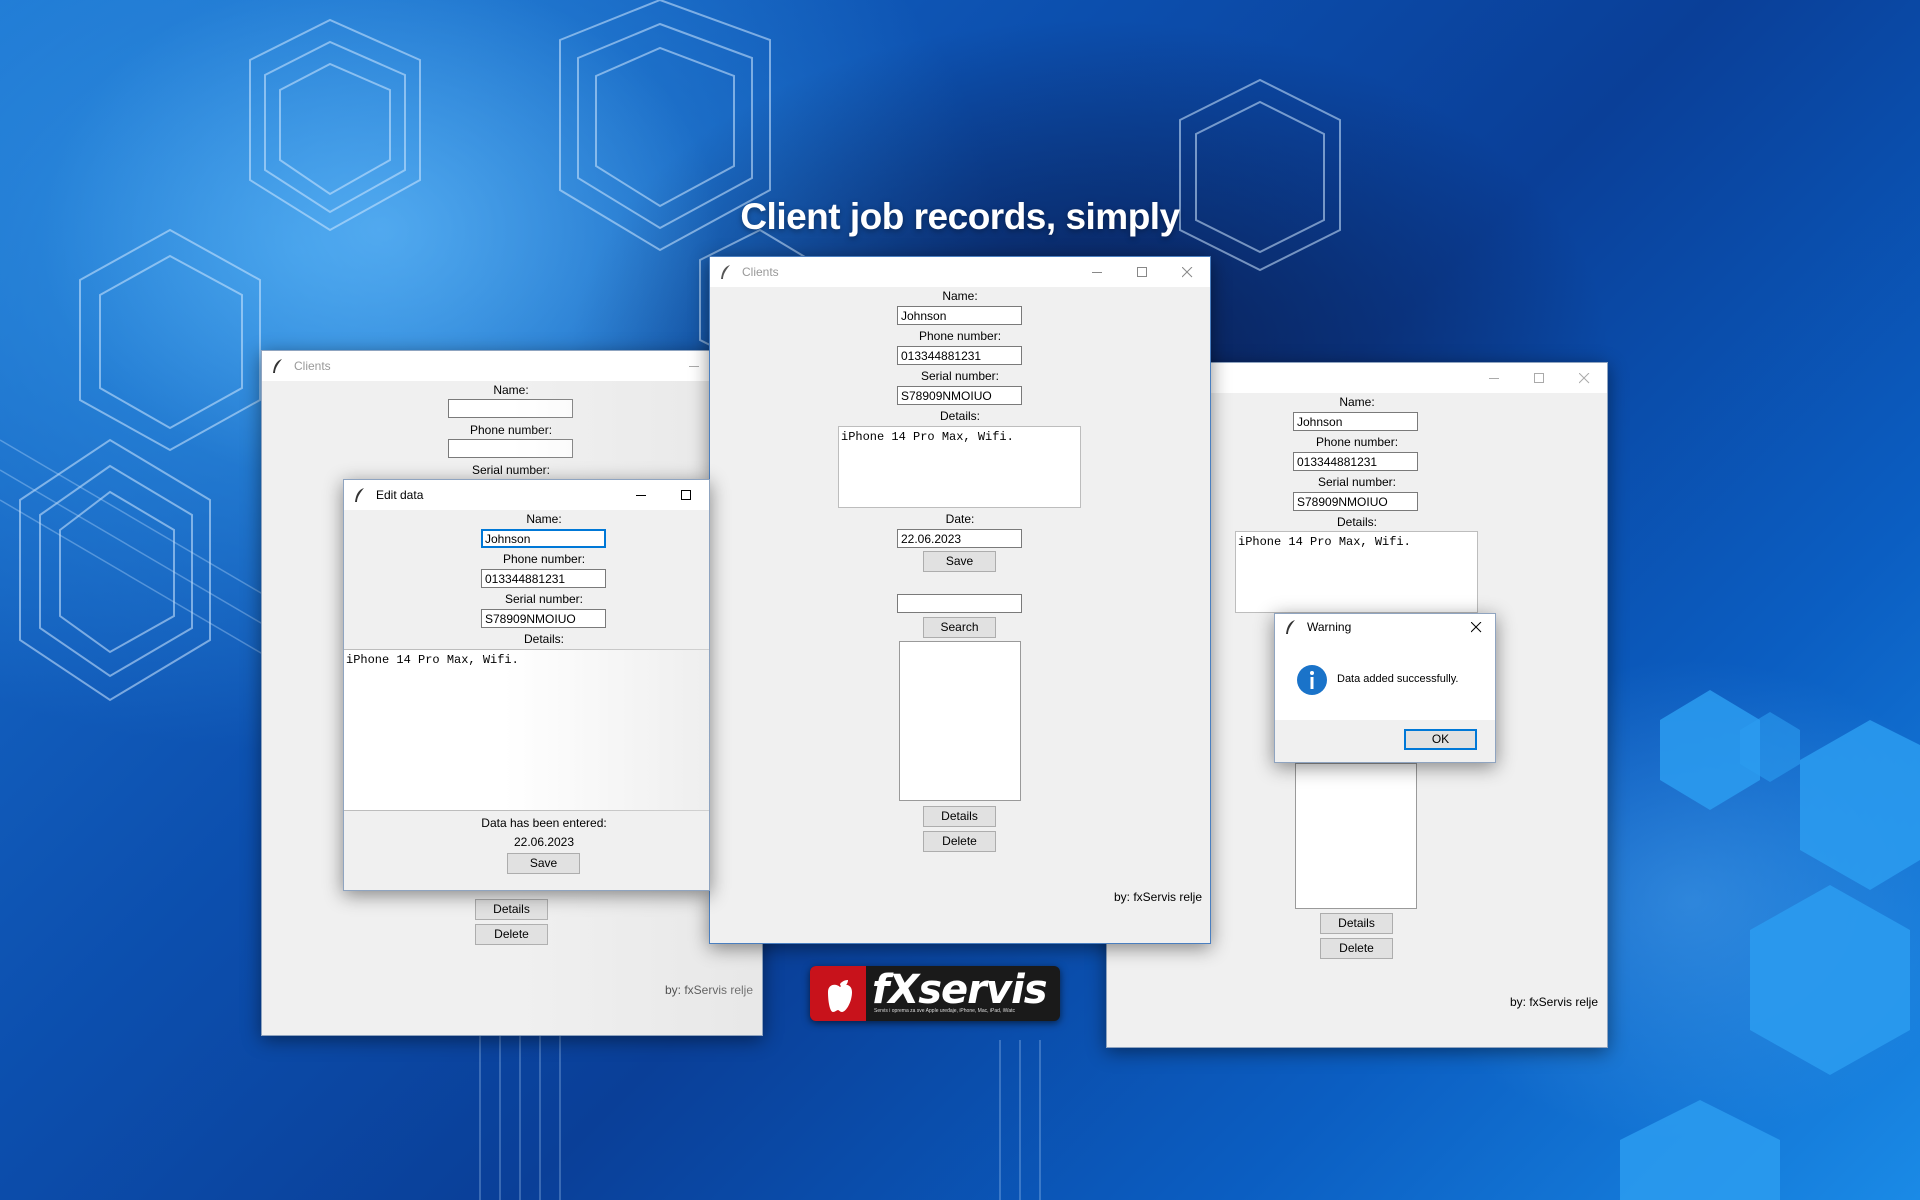 The height and width of the screenshot is (1200, 1920). Describe the element at coordinates (960, 519) in the screenshot. I see `date-label: Date:` at that location.